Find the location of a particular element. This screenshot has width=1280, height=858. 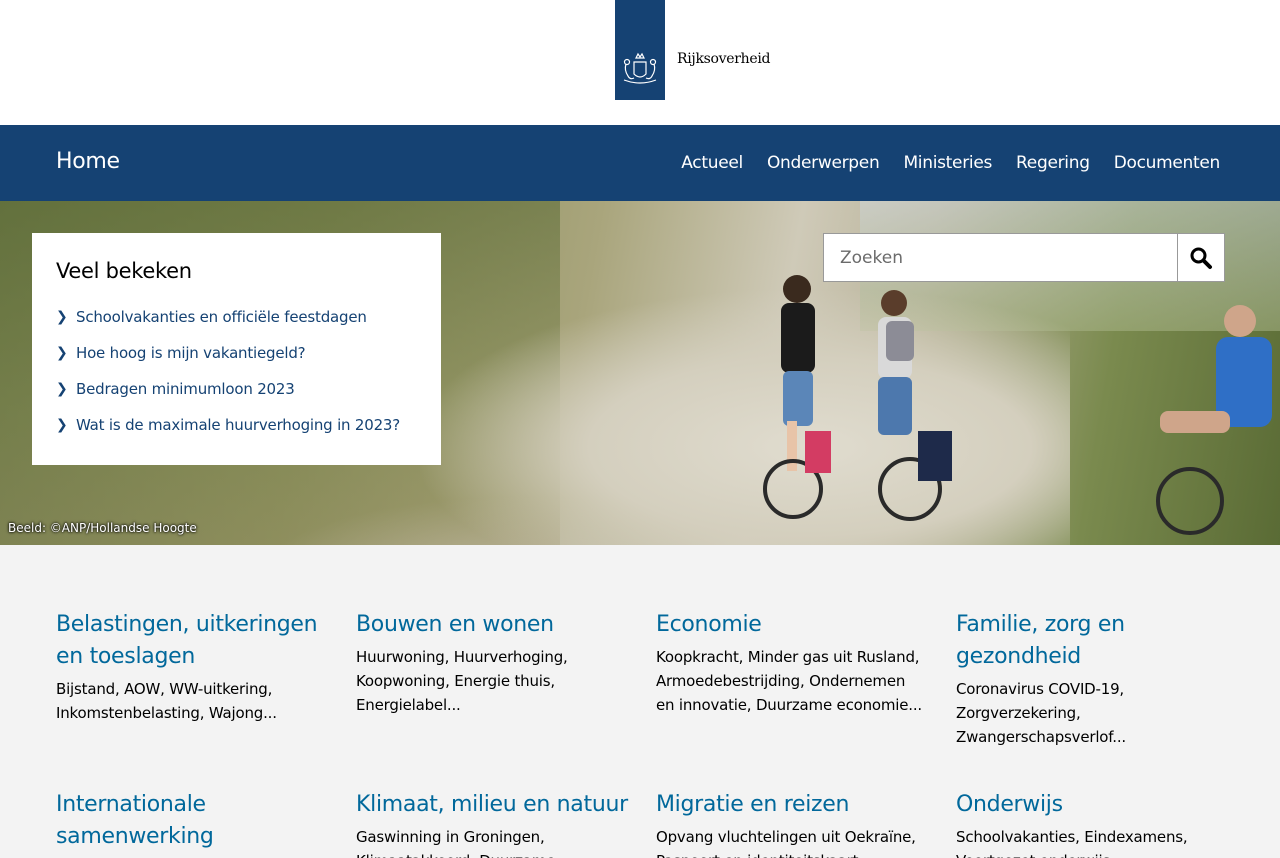

nav-link-onderwerpen: Onderwerpen is located at coordinates (823, 163).